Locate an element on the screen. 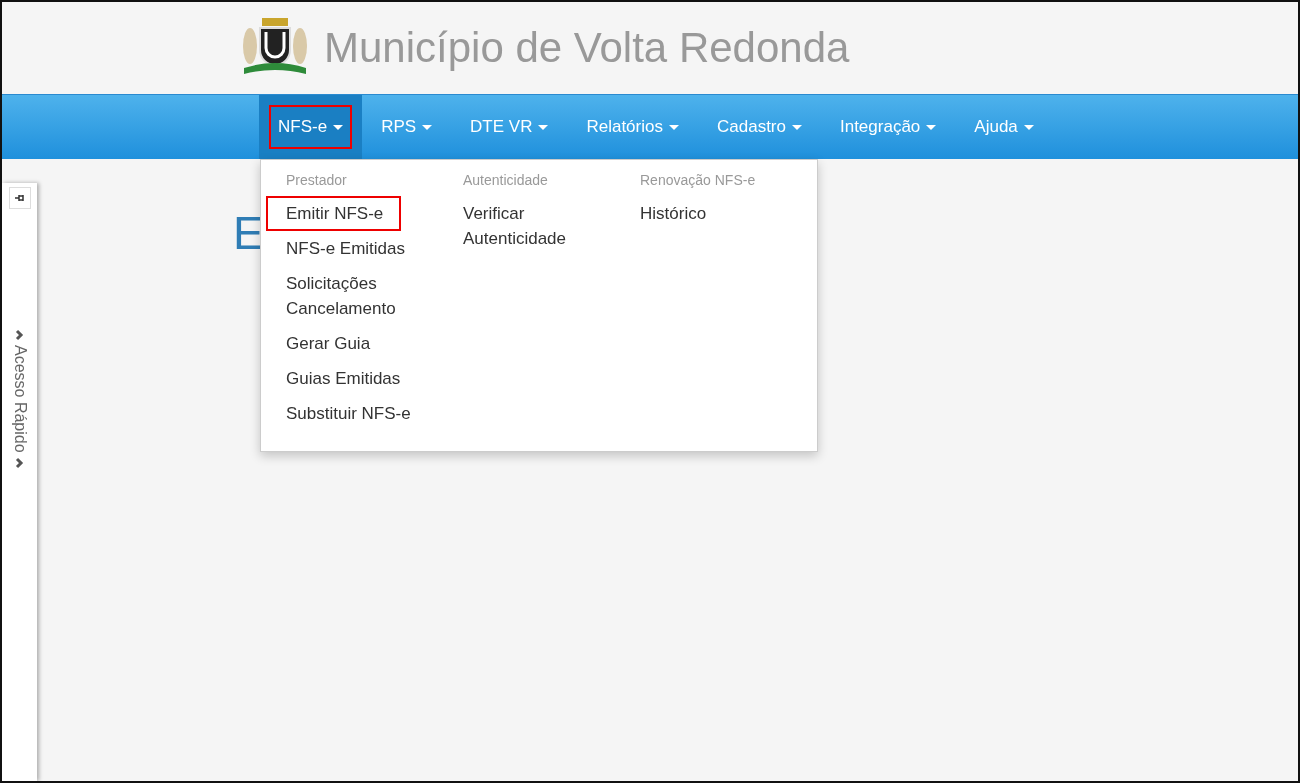  menu-section-header: Renovação NFS-e is located at coordinates (698, 180).